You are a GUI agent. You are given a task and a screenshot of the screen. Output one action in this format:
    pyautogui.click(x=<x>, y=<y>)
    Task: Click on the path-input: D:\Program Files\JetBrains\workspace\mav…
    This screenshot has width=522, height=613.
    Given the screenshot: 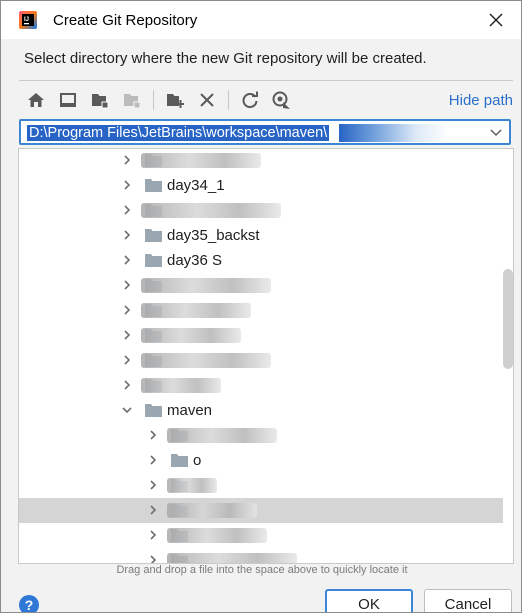 What is the action you would take?
    pyautogui.click(x=178, y=133)
    